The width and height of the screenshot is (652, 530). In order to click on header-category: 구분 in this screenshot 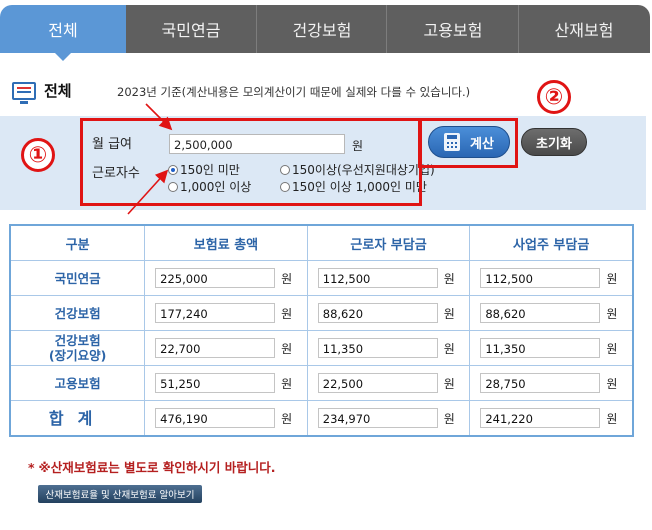, I will do `click(77, 242)`.